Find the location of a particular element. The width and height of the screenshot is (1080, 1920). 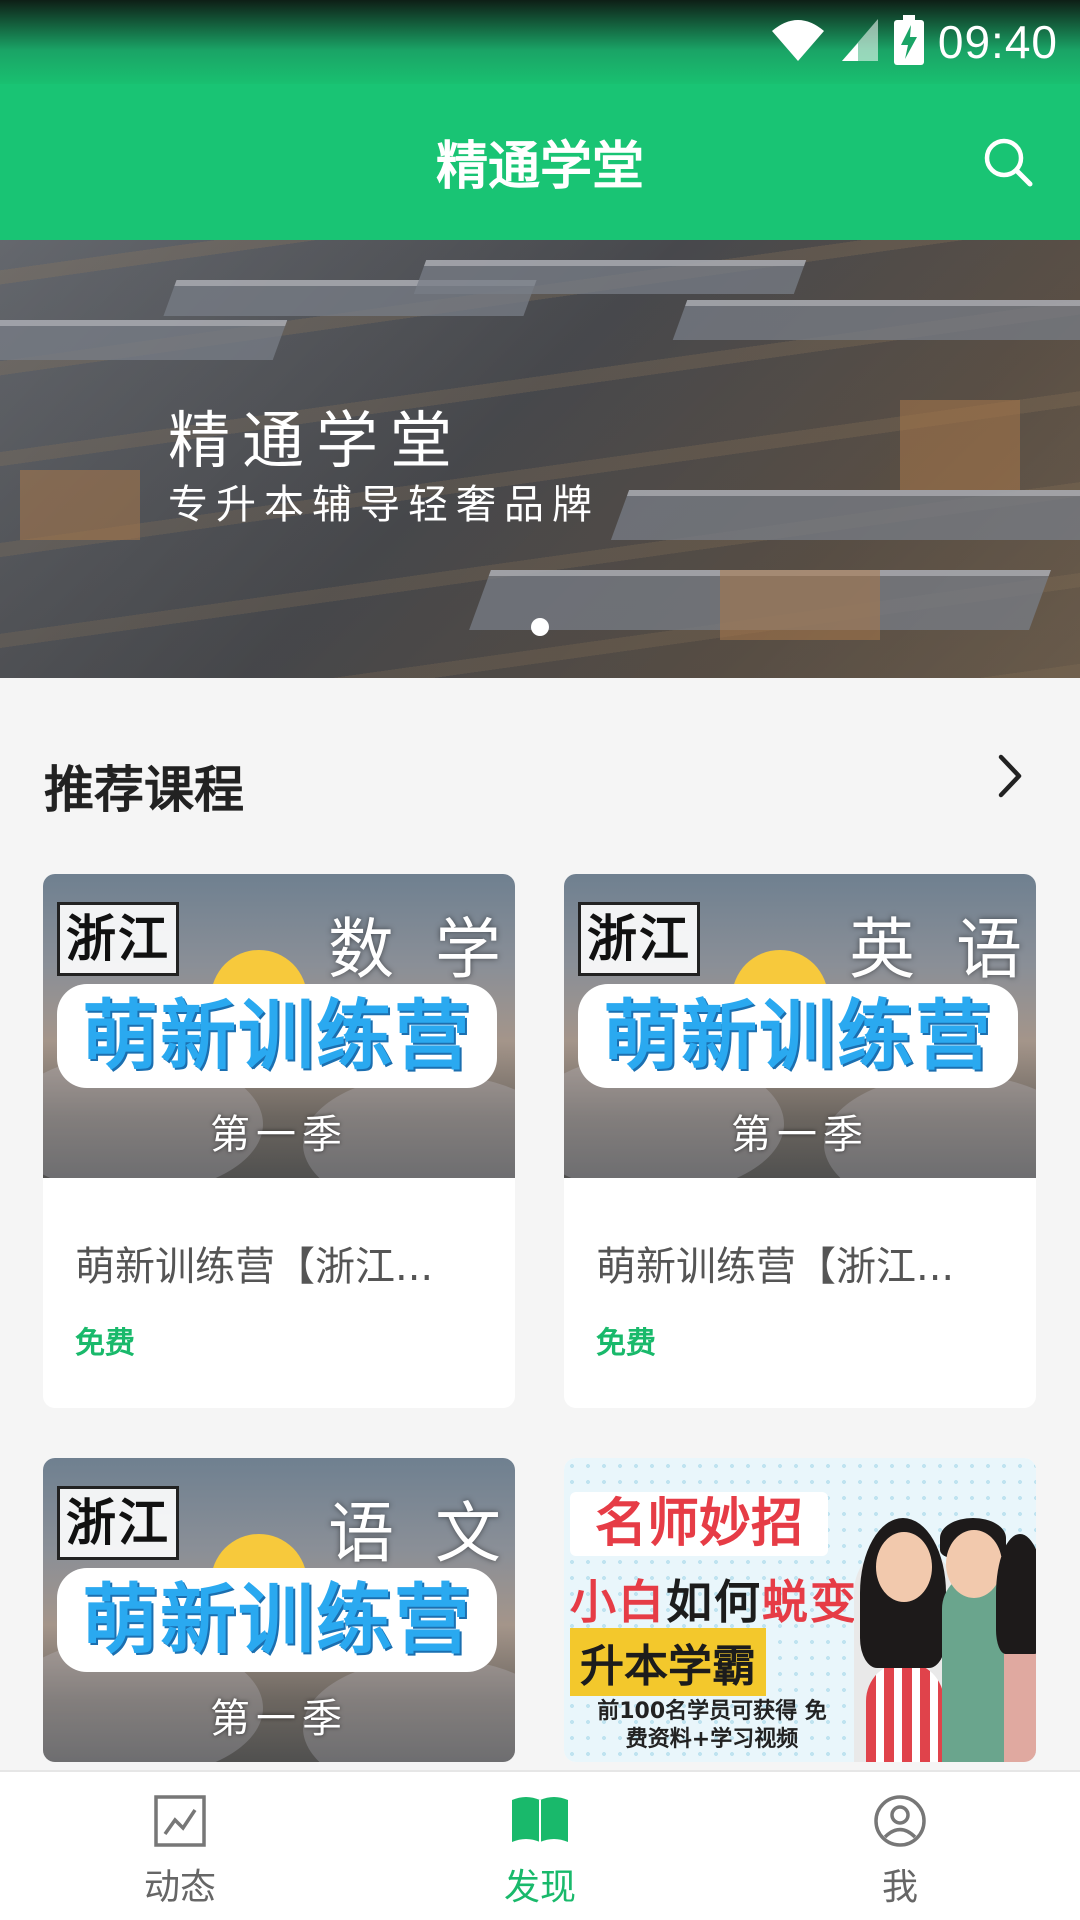

carousel-indicator-dot is located at coordinates (540, 627).